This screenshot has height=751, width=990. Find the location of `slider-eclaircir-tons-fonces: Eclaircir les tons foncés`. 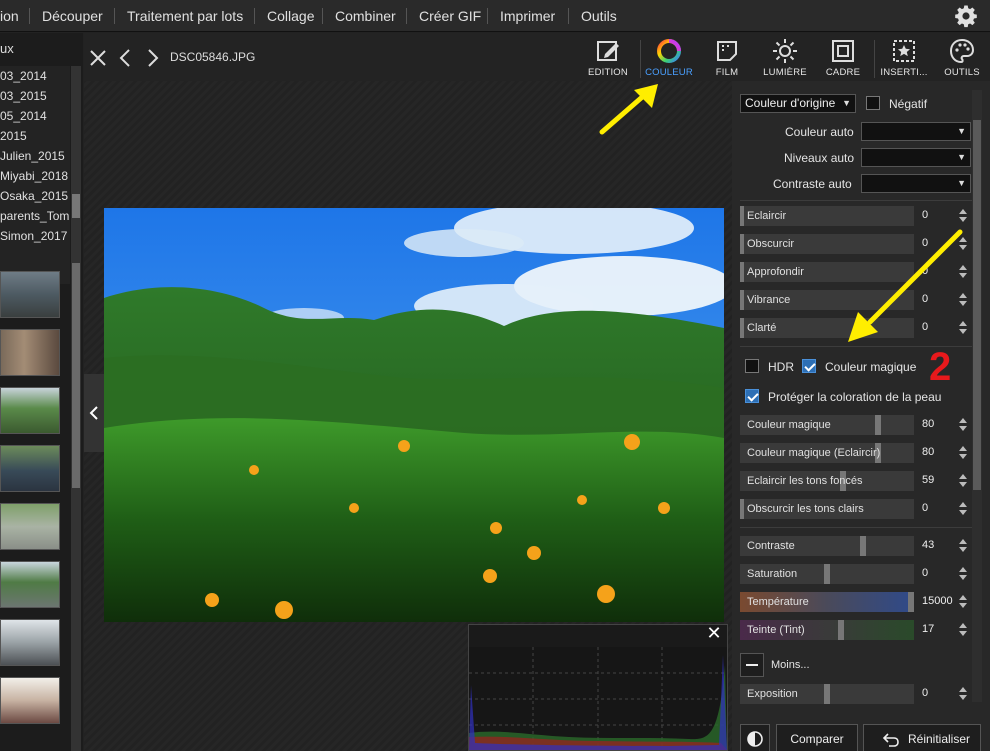

slider-eclaircir-tons-fonces: Eclaircir les tons foncés is located at coordinates (827, 481).